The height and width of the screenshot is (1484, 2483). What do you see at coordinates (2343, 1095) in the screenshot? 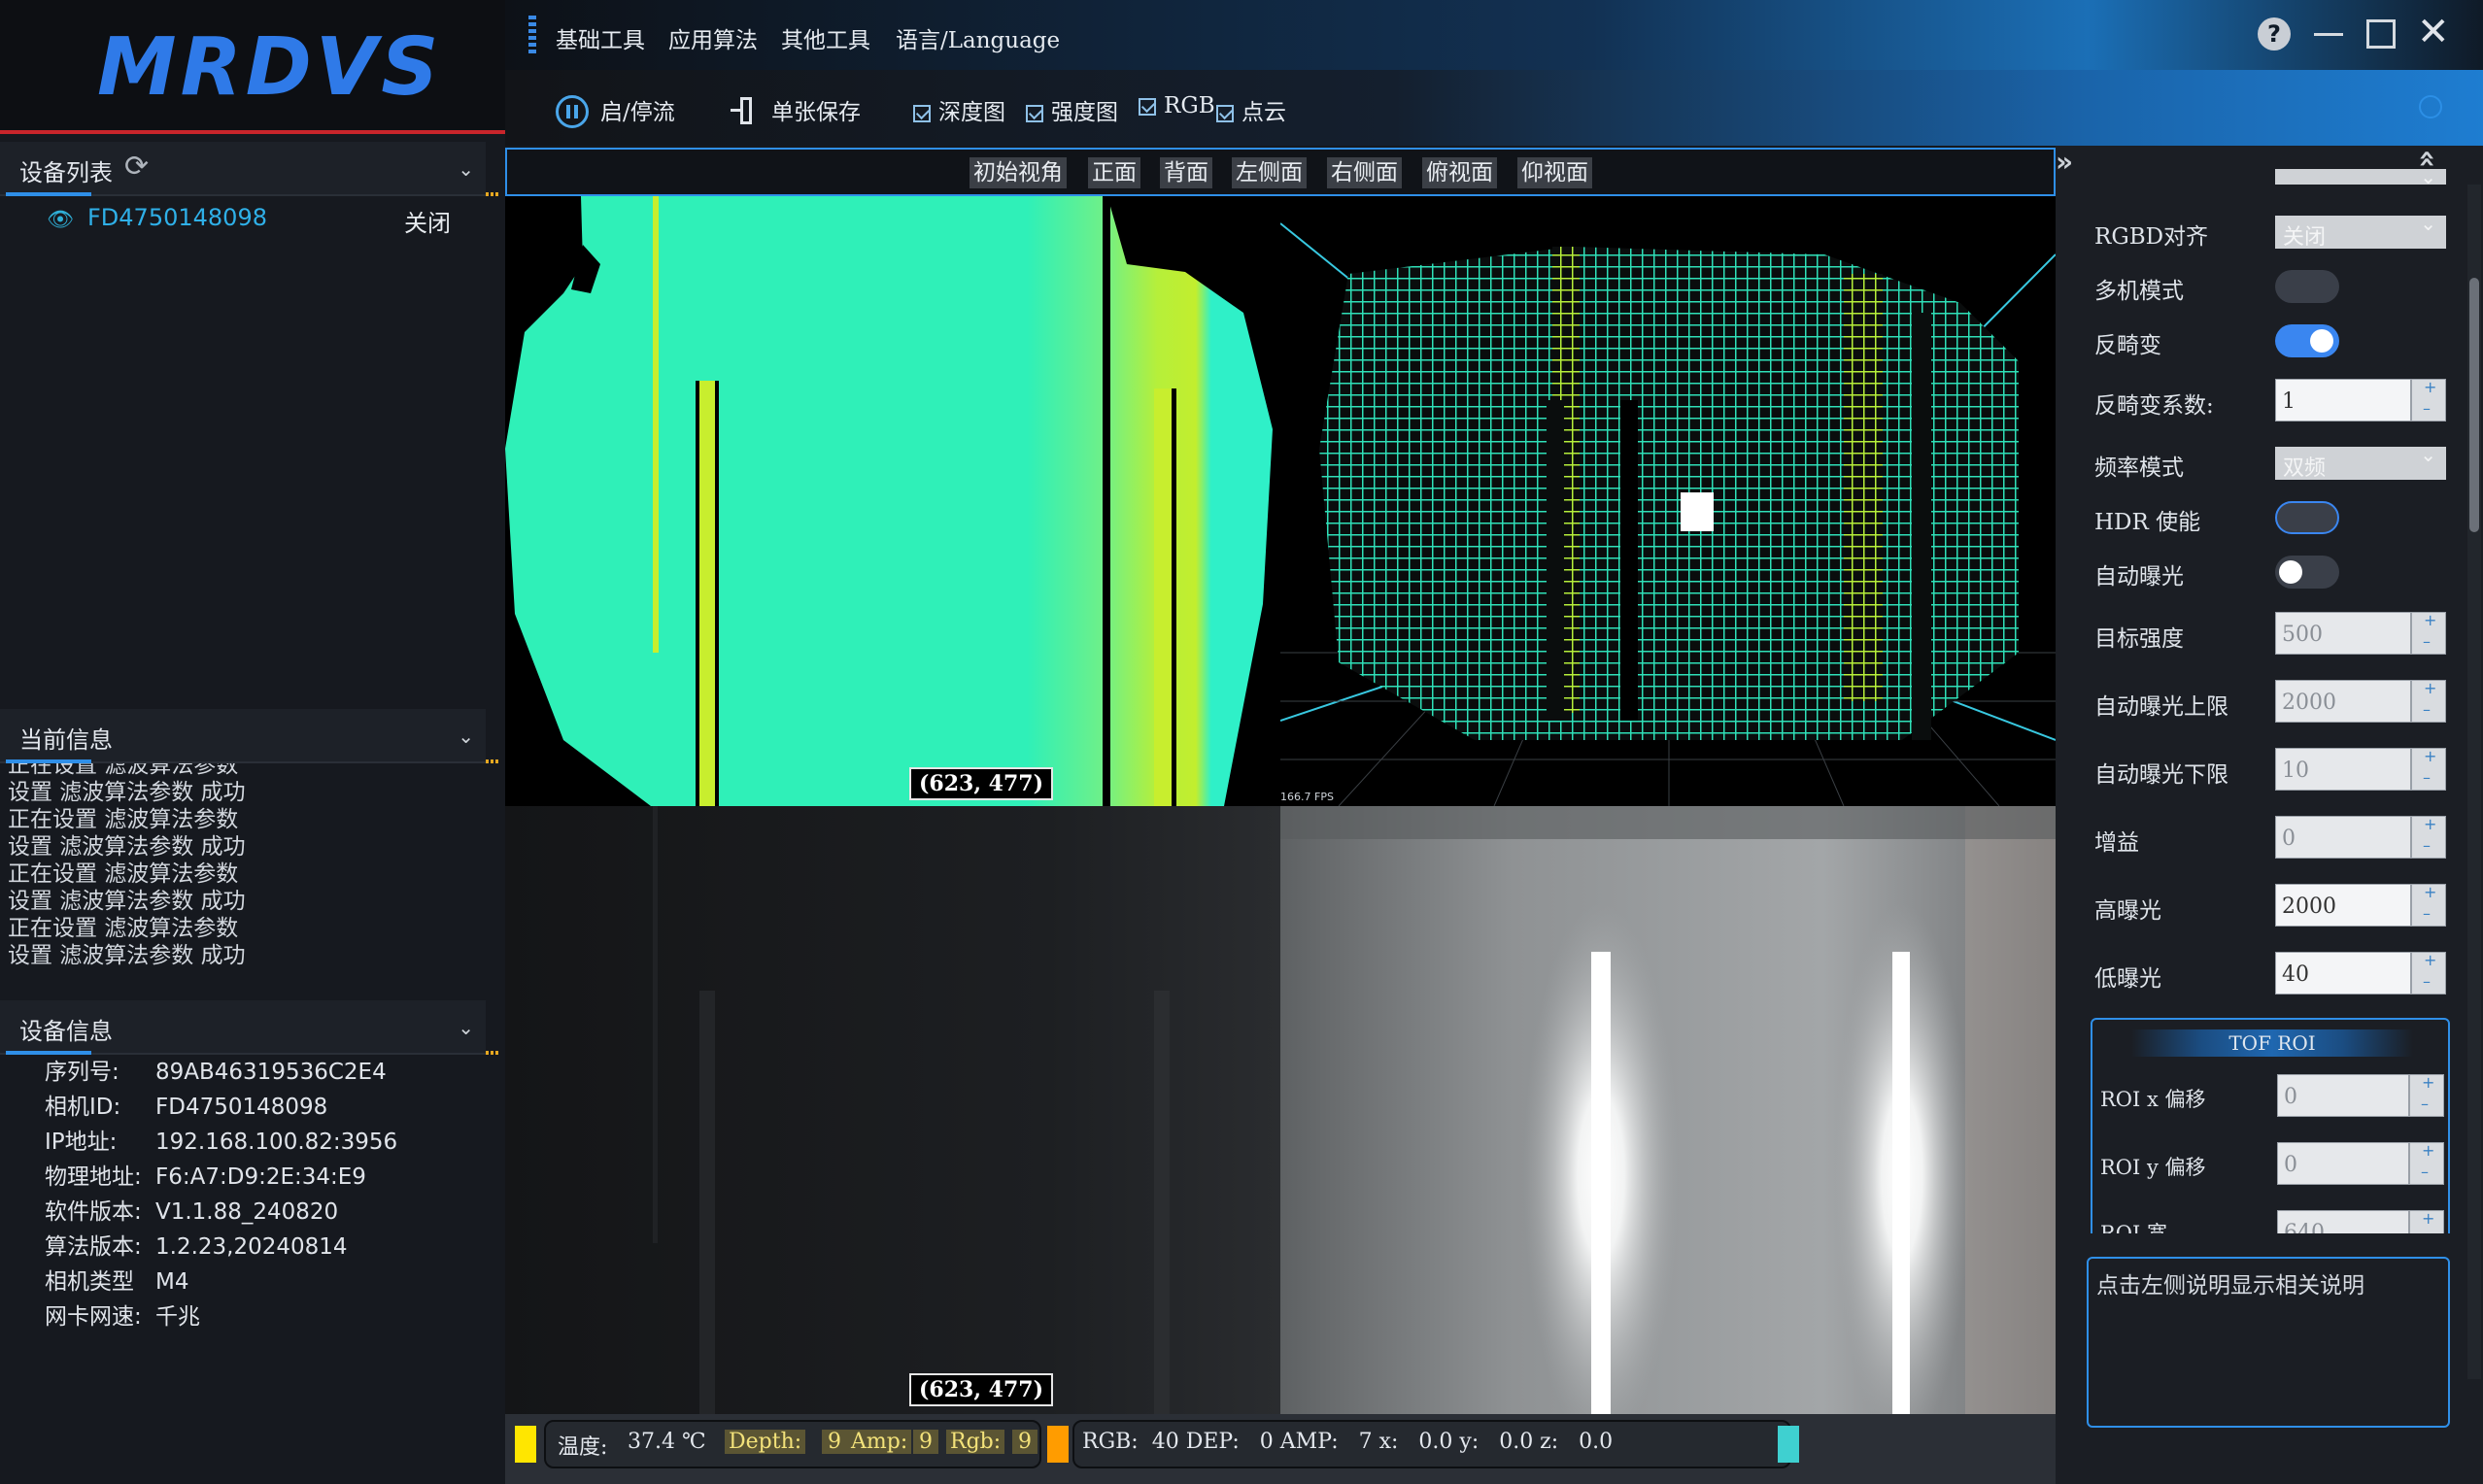
I see `roi-x-input: 0` at bounding box center [2343, 1095].